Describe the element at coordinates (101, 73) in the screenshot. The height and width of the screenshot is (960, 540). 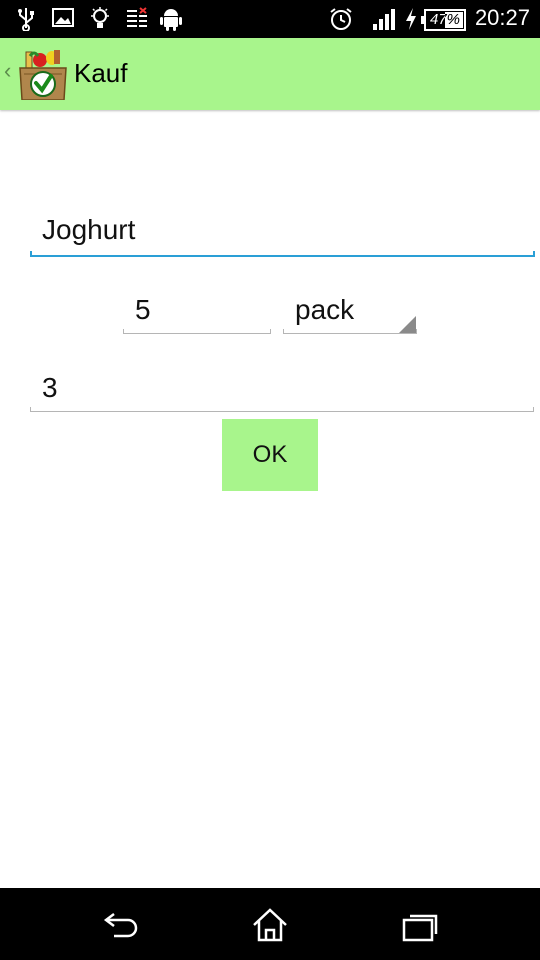
I see `app-title: Kauf` at that location.